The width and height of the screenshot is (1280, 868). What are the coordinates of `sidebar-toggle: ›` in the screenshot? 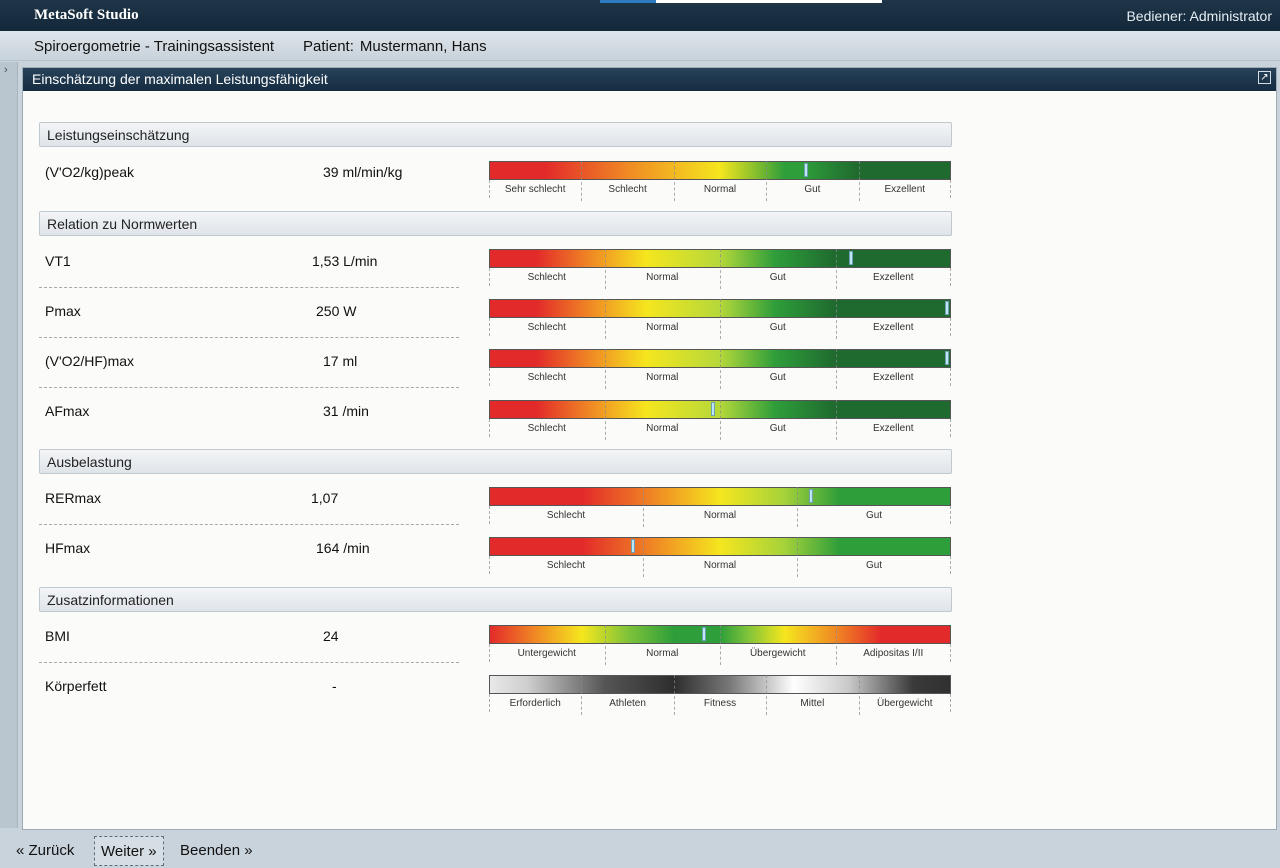 It's located at (9, 445).